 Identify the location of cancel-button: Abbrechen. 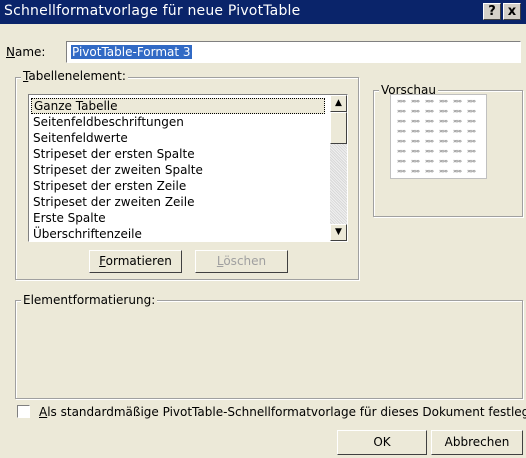
(477, 442).